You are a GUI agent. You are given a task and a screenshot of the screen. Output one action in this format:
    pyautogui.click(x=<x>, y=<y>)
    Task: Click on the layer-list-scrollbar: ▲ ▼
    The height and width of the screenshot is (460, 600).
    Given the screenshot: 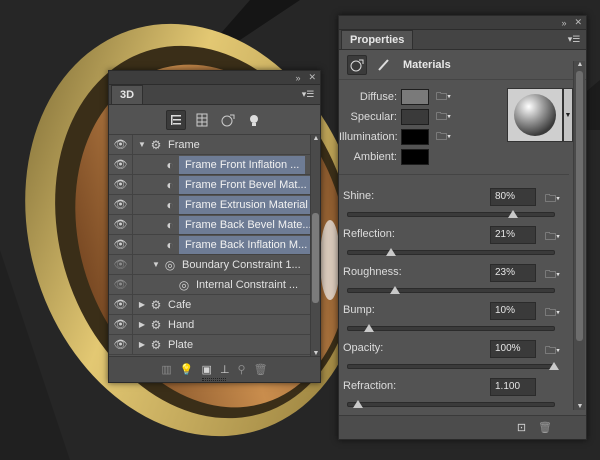 What is the action you would take?
    pyautogui.click(x=315, y=246)
    